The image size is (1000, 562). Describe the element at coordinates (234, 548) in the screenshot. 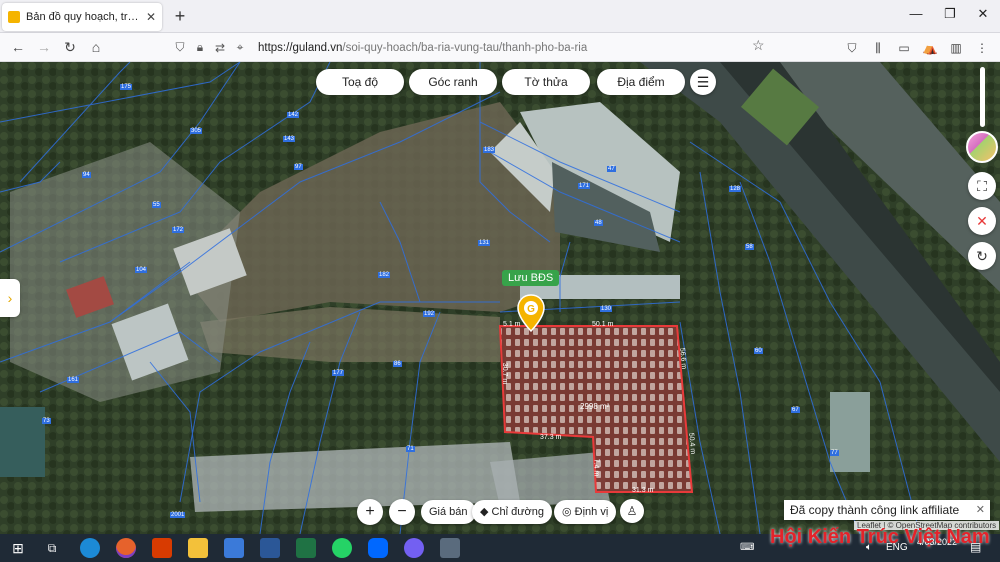

I see `calculator-icon` at that location.